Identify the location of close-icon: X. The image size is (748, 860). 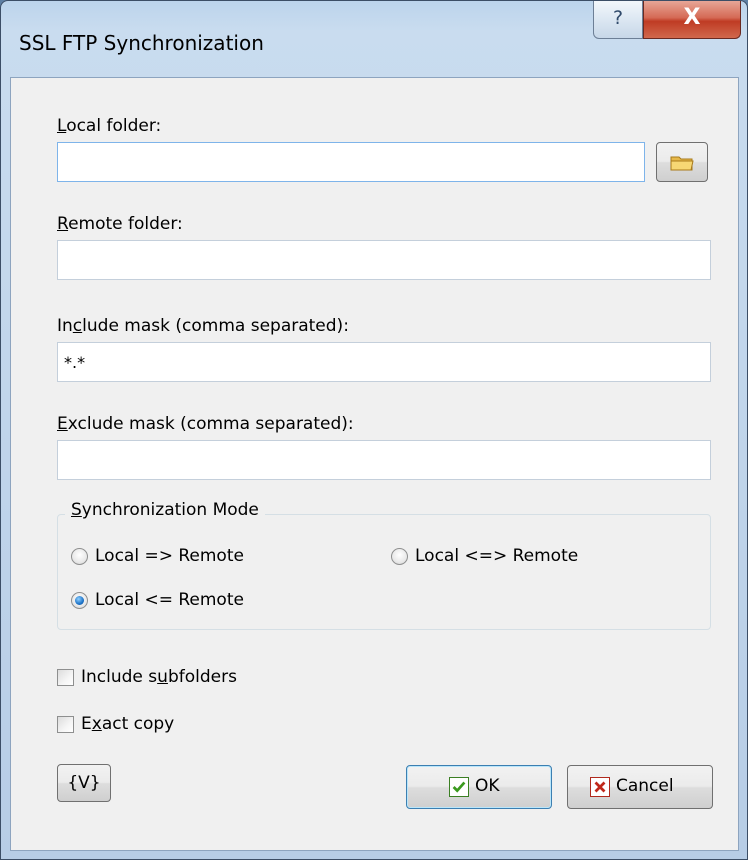
(692, 17).